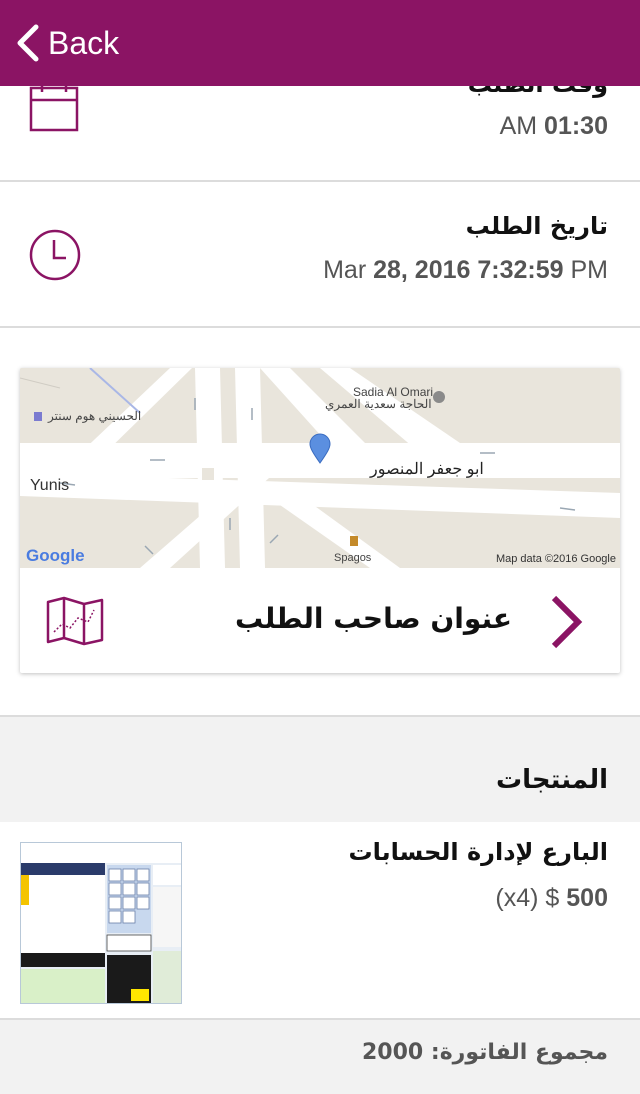 The height and width of the screenshot is (1094, 640). Describe the element at coordinates (478, 852) in the screenshot. I see `product-name: البارع لإدارة الحسابات` at that location.